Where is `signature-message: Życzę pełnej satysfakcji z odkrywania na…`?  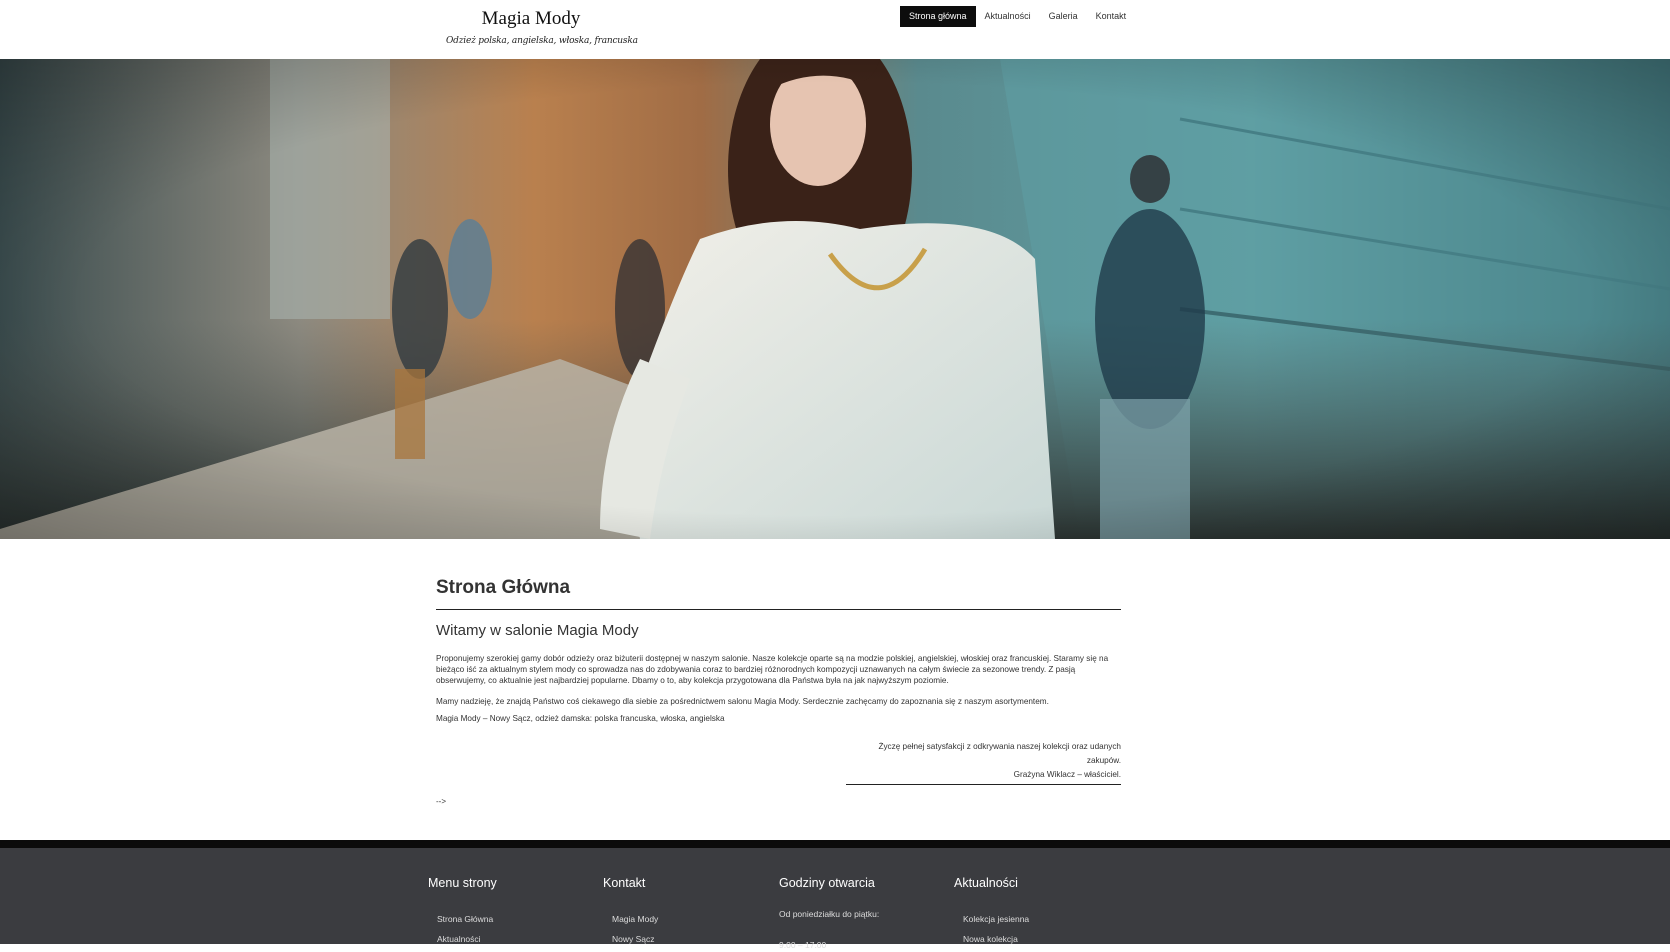 signature-message: Życzę pełnej satysfakcji z odkrywania na… is located at coordinates (999, 753).